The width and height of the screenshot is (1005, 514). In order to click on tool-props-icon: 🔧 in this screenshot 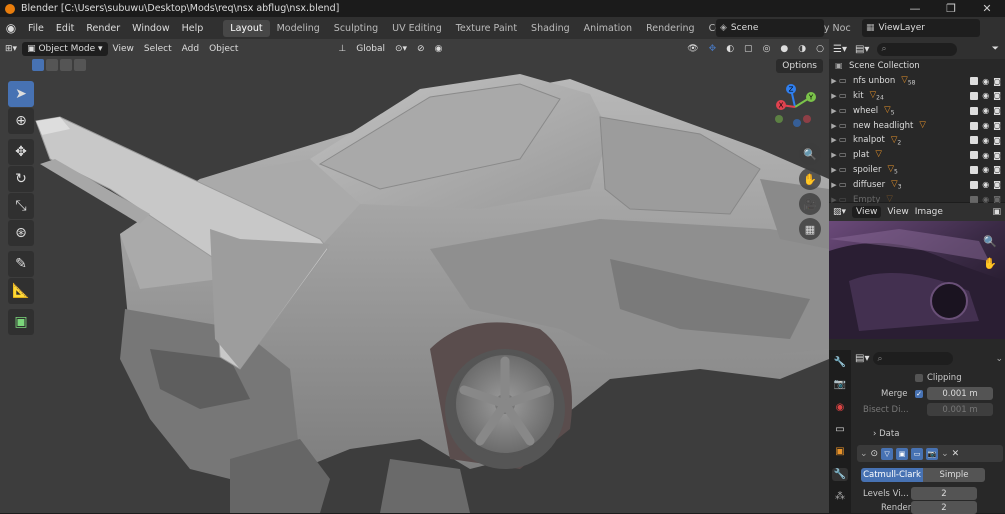, I will do `click(840, 362)`.